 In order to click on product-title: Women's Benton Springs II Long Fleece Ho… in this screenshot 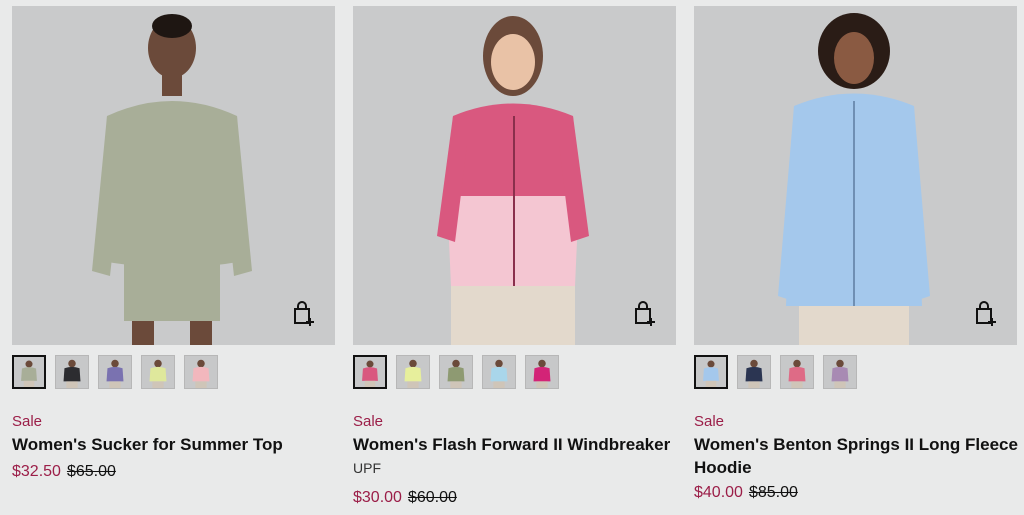, I will do `click(859, 456)`.